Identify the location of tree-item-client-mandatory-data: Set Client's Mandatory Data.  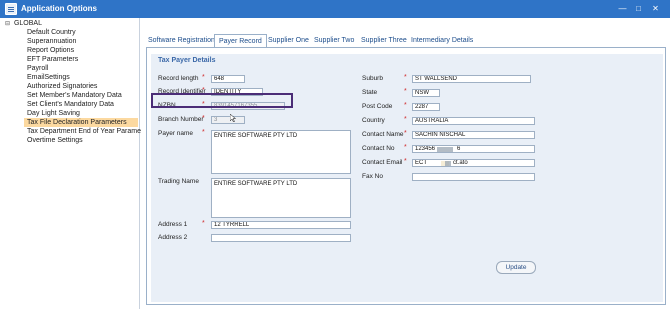
(70, 104).